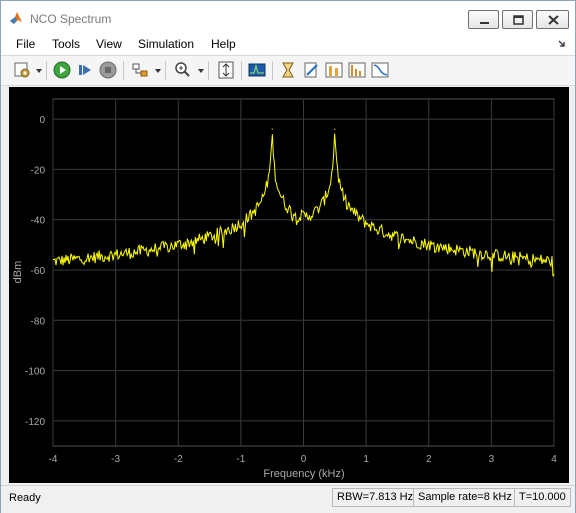 This screenshot has width=576, height=513. Describe the element at coordinates (35, 422) in the screenshot. I see `y-tick-label: -120` at that location.